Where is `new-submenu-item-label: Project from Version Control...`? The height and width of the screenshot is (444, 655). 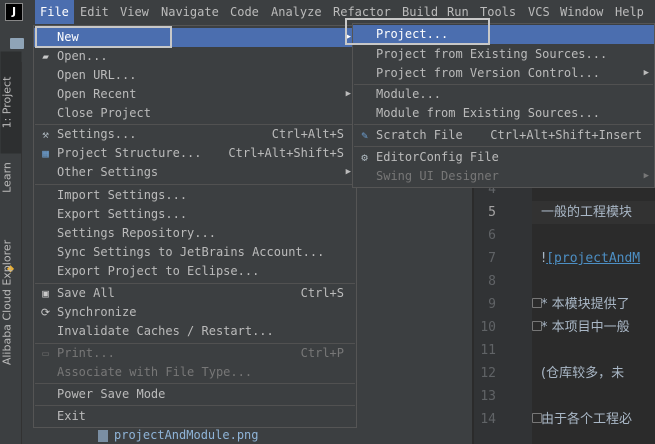
new-submenu-item-label: Project from Version Control... is located at coordinates (488, 73).